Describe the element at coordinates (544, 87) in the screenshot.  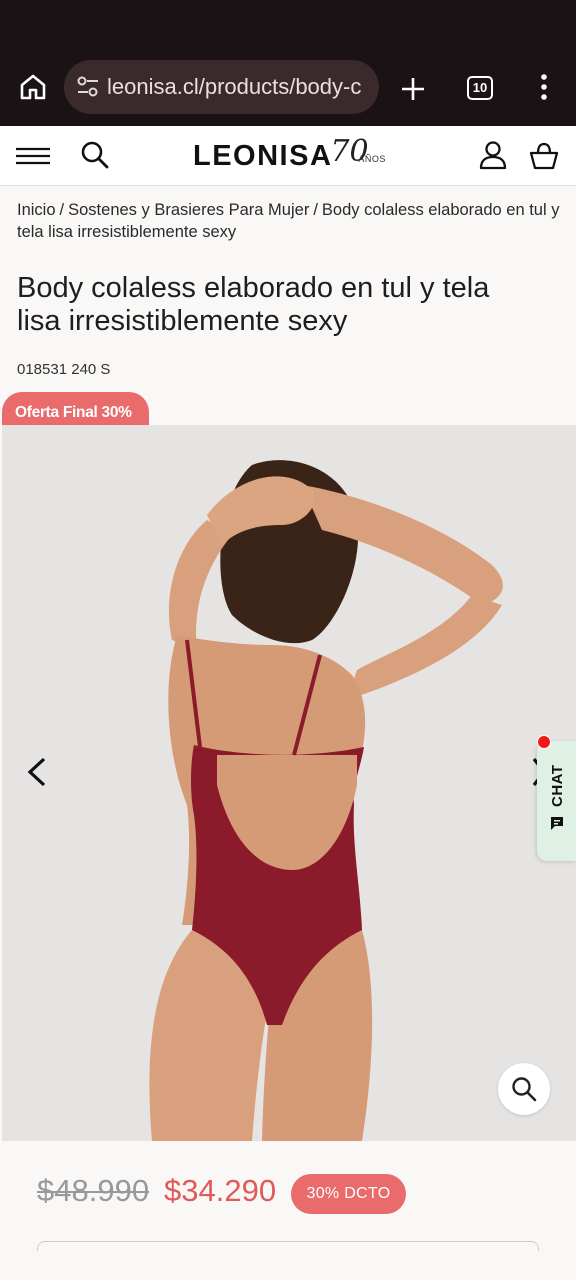
I see `more-options-icon` at that location.